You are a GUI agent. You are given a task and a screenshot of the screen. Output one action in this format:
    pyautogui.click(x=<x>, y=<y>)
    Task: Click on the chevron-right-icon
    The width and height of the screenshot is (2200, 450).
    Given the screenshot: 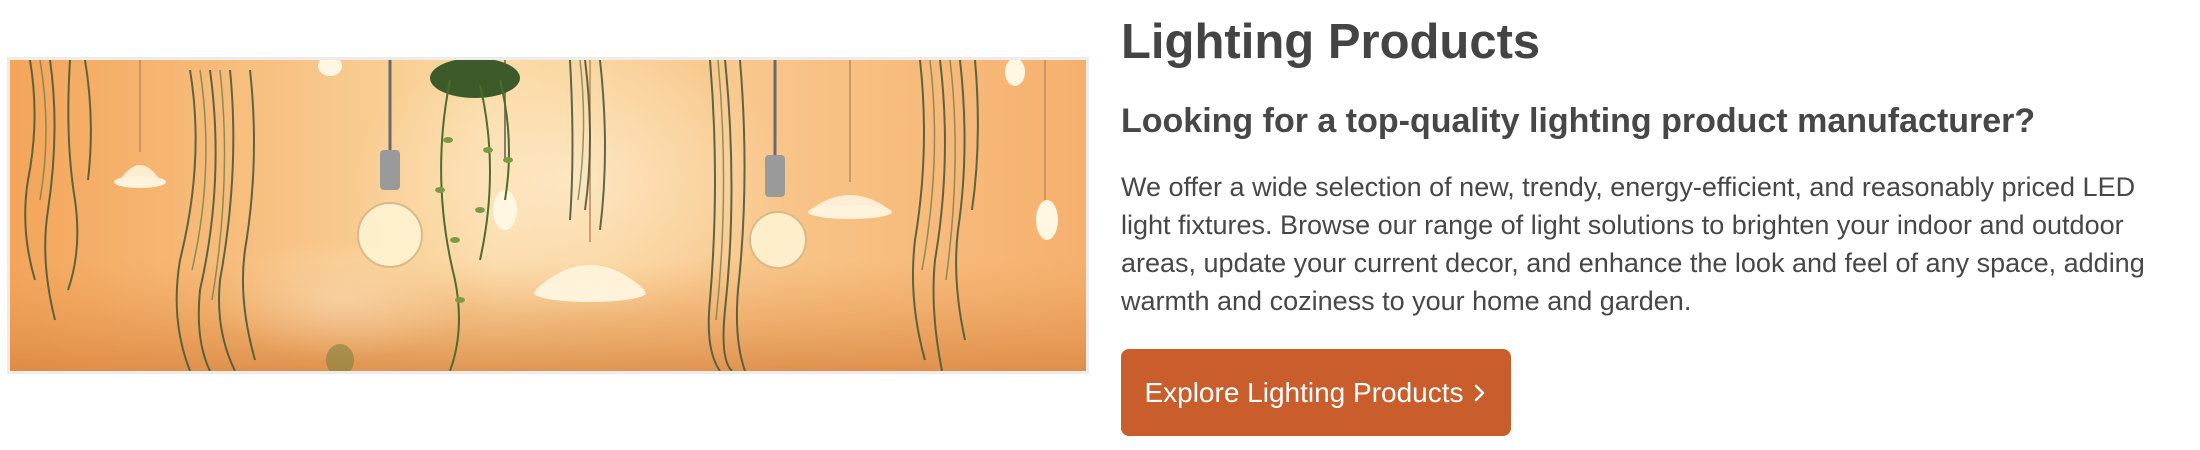 What is the action you would take?
    pyautogui.click(x=1479, y=392)
    